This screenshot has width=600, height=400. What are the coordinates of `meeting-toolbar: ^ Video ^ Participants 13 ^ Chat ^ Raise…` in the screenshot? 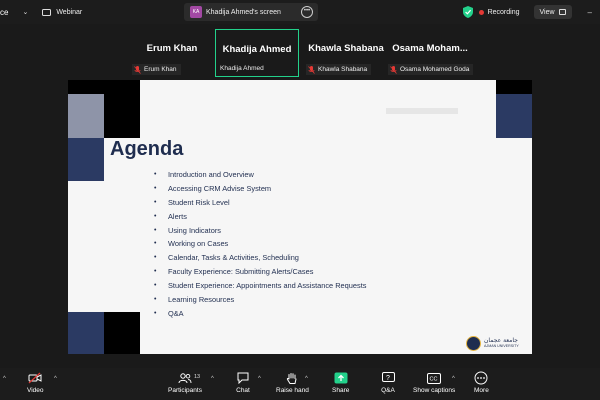 It's located at (300, 384).